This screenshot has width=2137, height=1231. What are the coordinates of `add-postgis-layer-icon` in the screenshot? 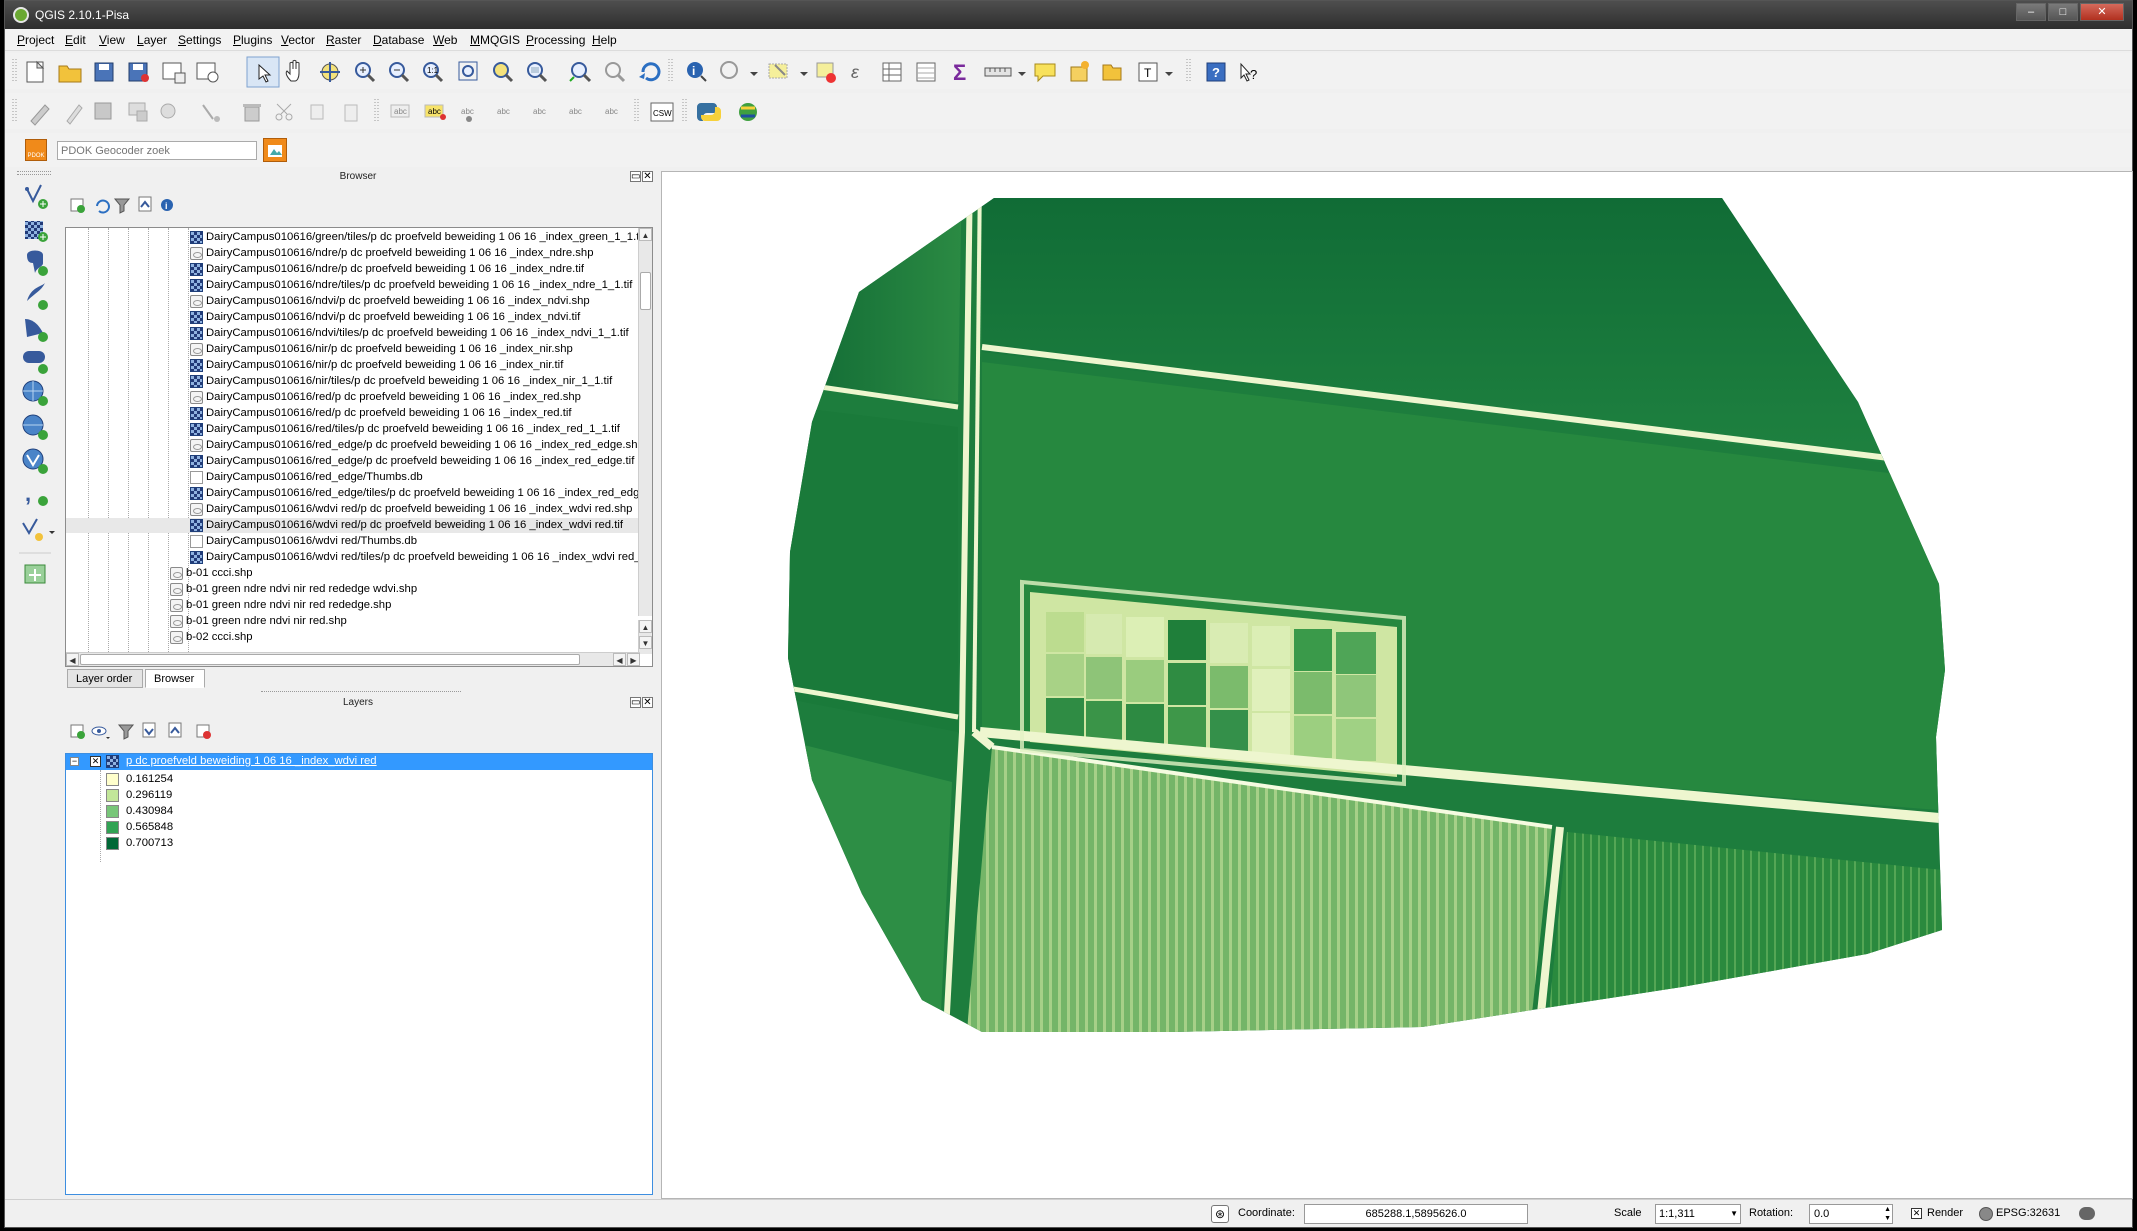 It's located at (37, 263).